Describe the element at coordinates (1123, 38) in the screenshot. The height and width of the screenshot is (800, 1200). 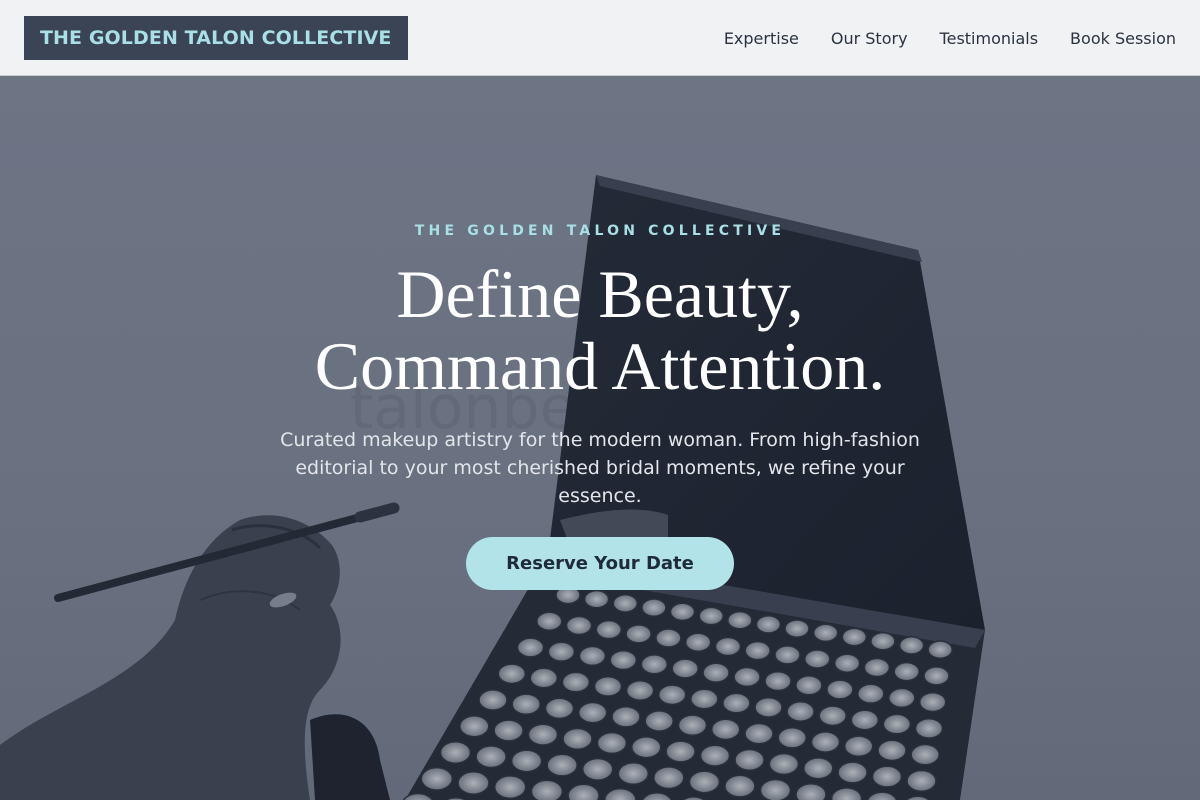
I see `nav-item-book-session: Book Session` at that location.